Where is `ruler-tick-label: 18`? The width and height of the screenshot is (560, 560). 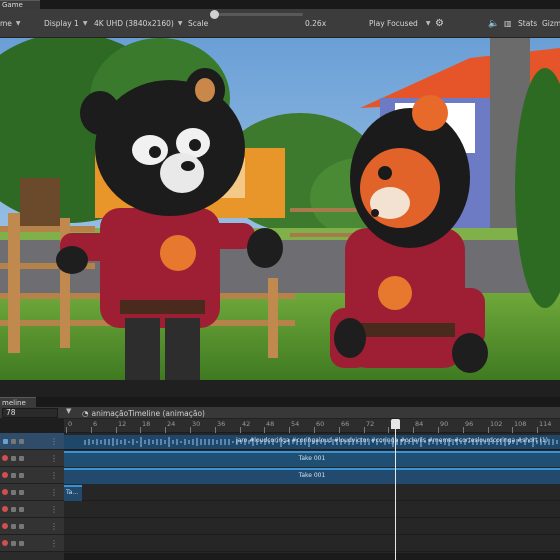
ruler-tick-label: 18 is located at coordinates (146, 424).